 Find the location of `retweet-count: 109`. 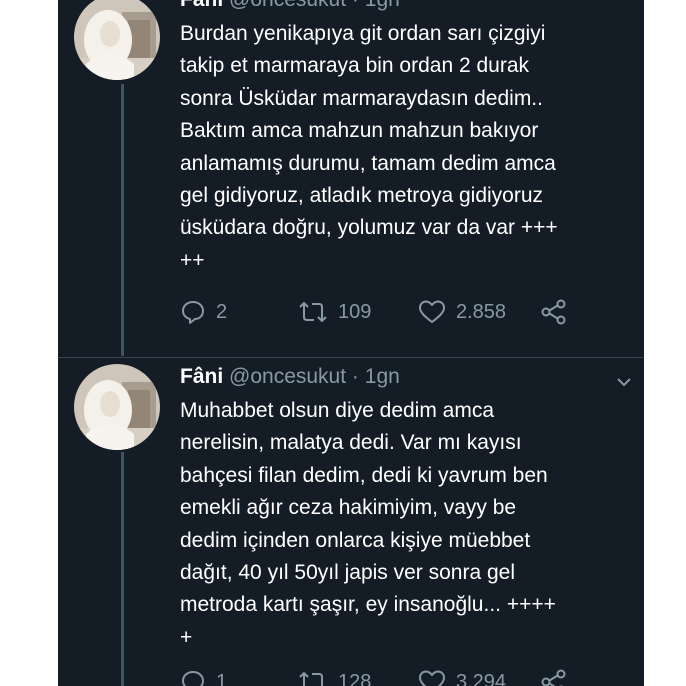

retweet-count: 109 is located at coordinates (355, 311).